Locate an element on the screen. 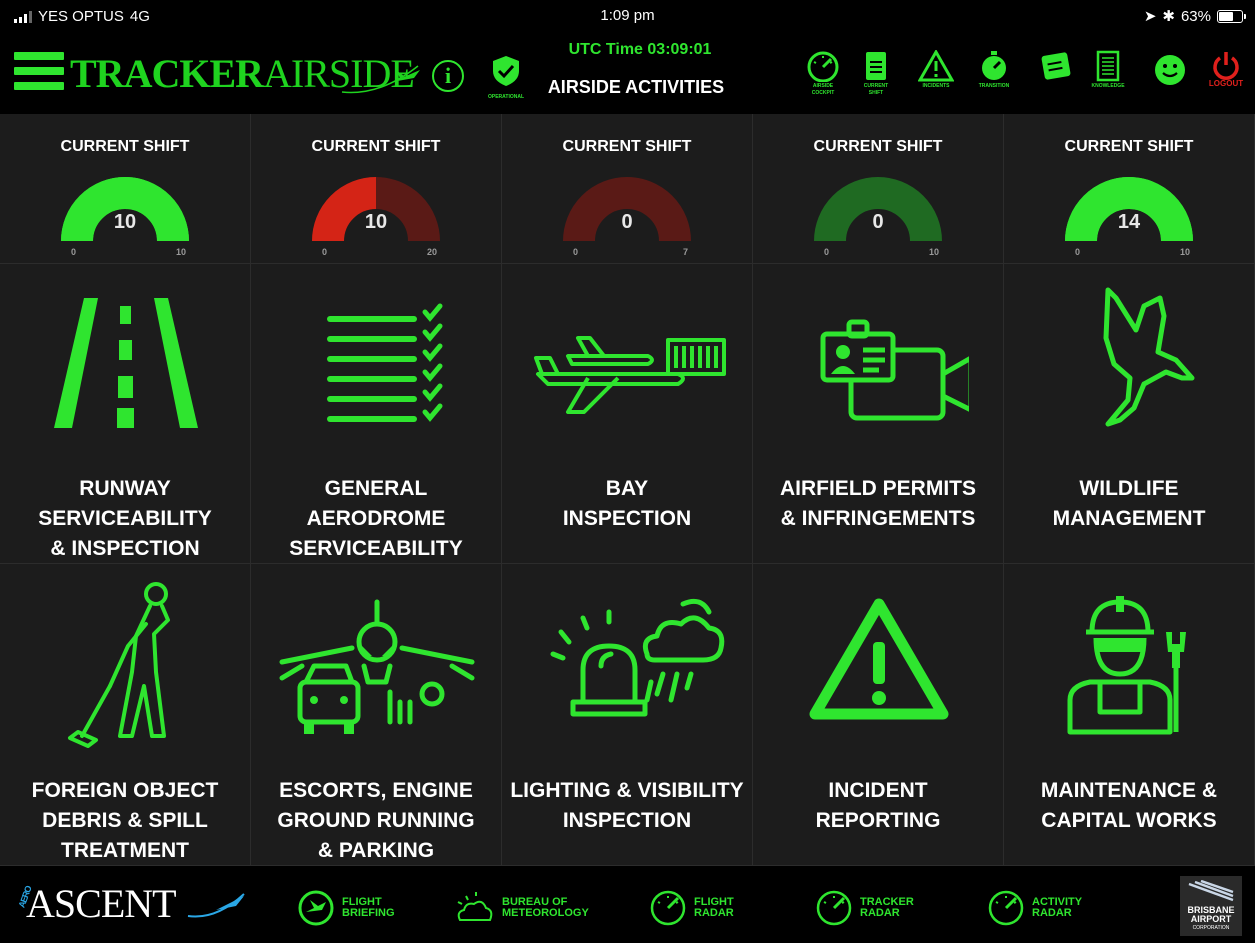 This screenshot has height=943, width=1255. tile-label: RUNWAY SERVICEABILITY & INSPECTION is located at coordinates (125, 518).